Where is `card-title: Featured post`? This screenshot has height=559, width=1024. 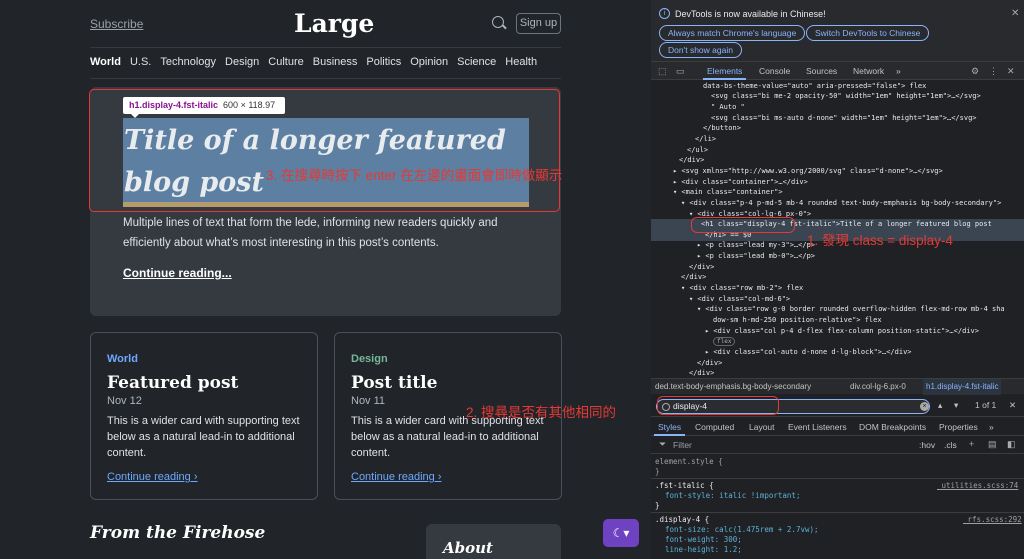 card-title: Featured post is located at coordinates (173, 383).